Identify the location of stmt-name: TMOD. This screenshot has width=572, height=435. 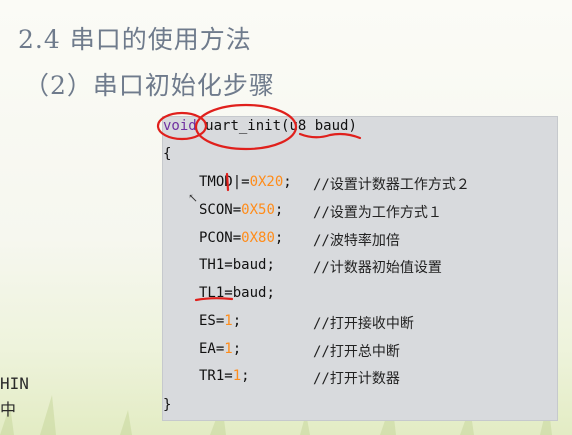
(216, 182).